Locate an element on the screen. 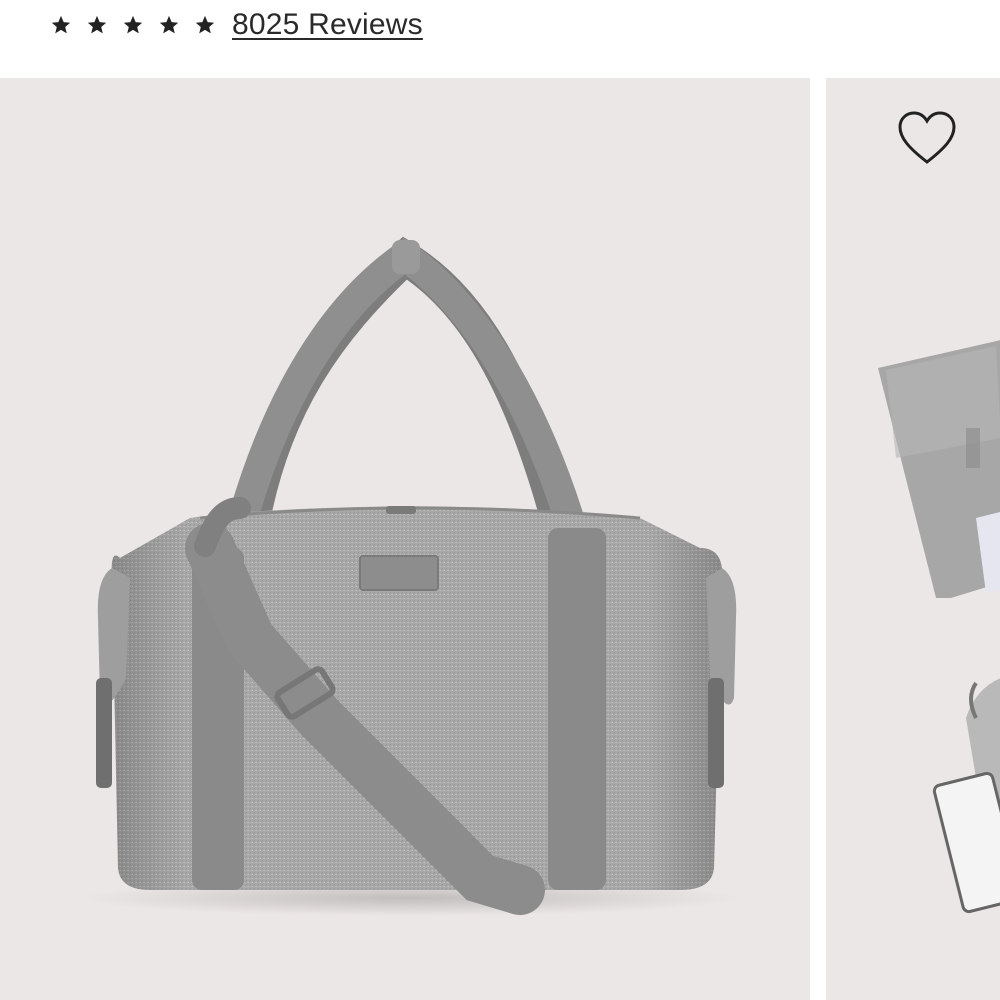 This screenshot has height=1000, width=1000. favorite-button is located at coordinates (927, 139).